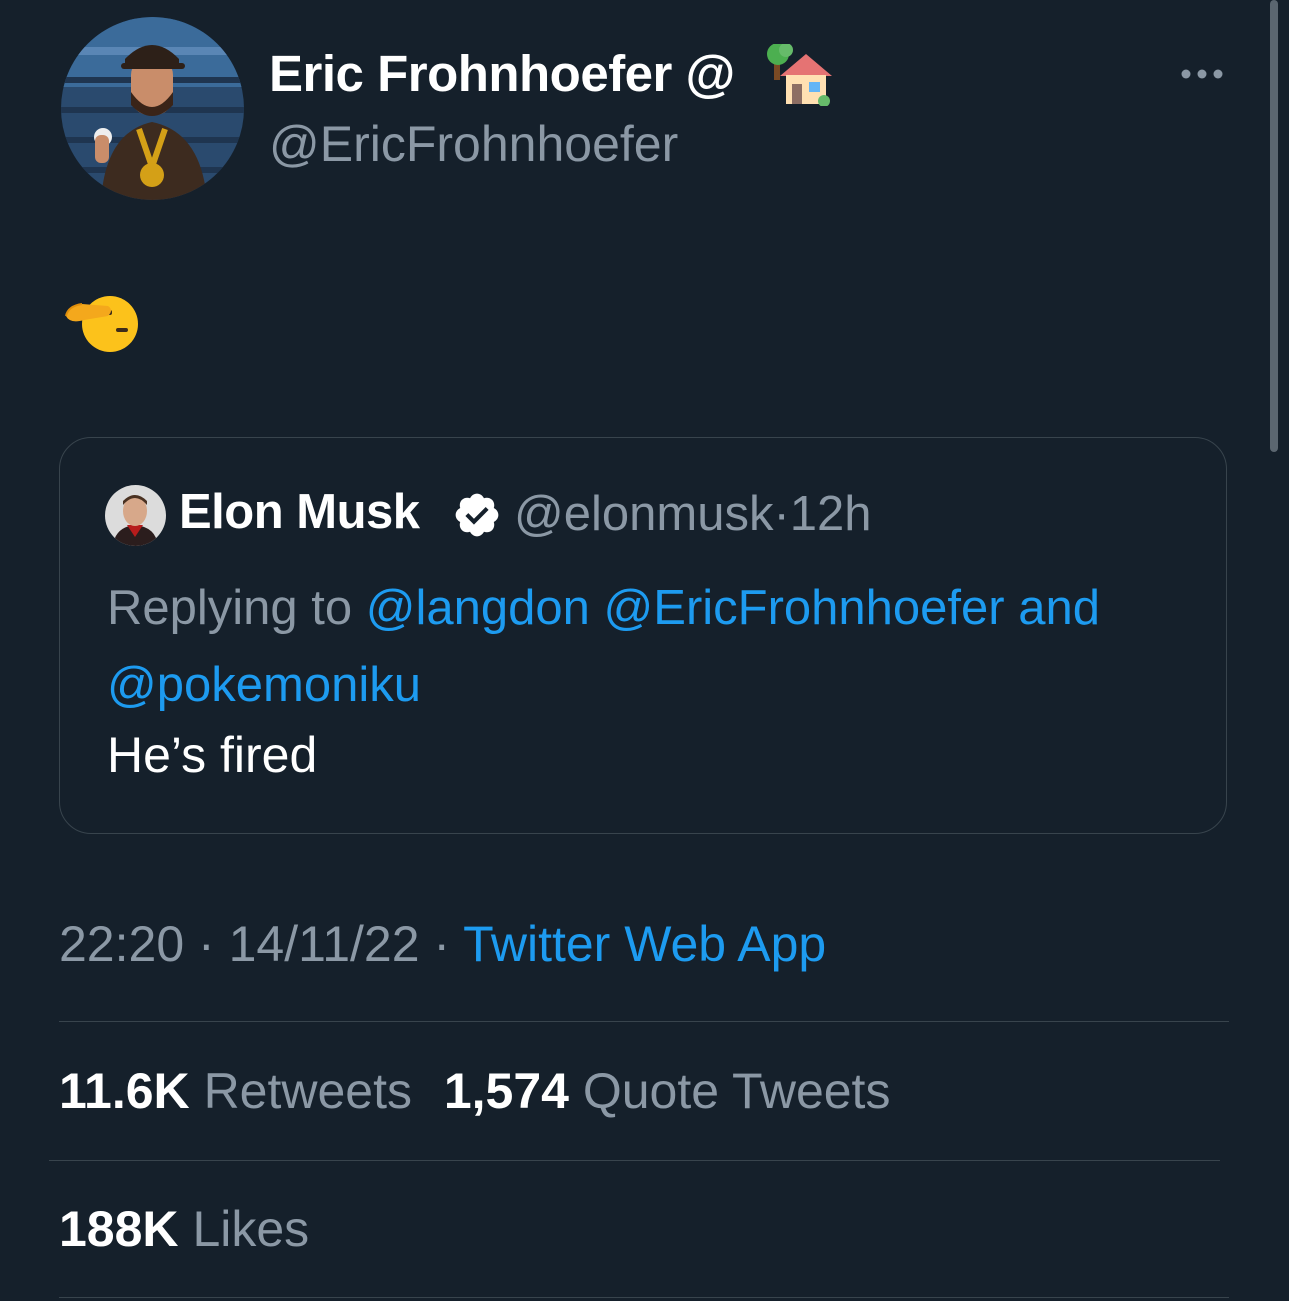 Image resolution: width=1289 pixels, height=1301 pixels. What do you see at coordinates (644, 944) in the screenshot?
I see `tweet-source-link: Twitter Web App` at bounding box center [644, 944].